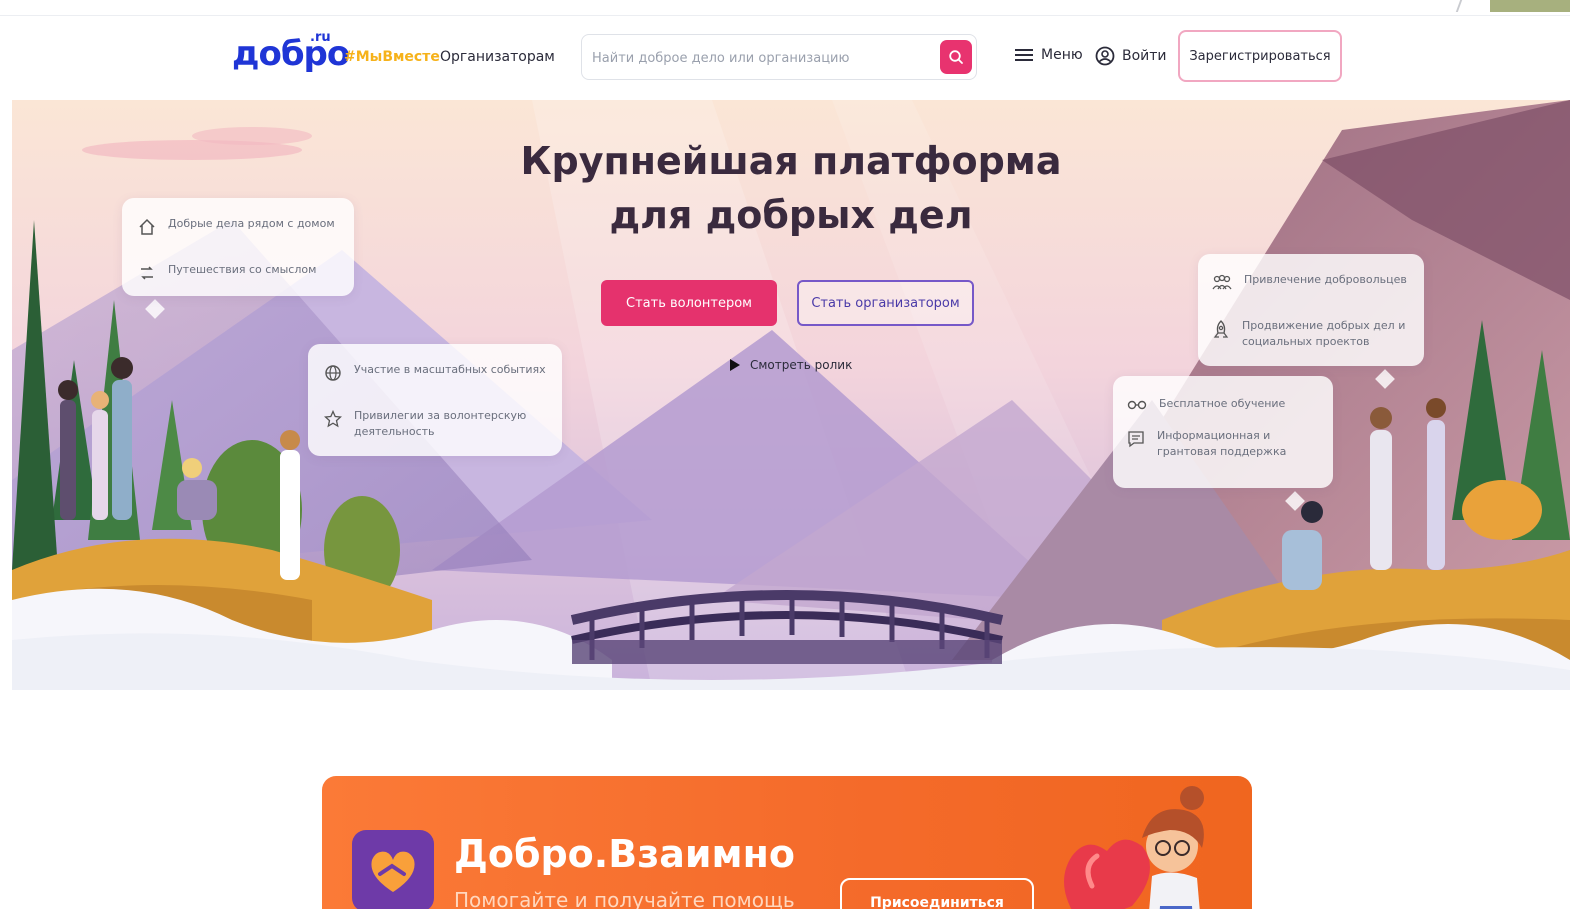  Describe the element at coordinates (689, 303) in the screenshot. I see `become-volunteer-button: Стать волонтером` at that location.